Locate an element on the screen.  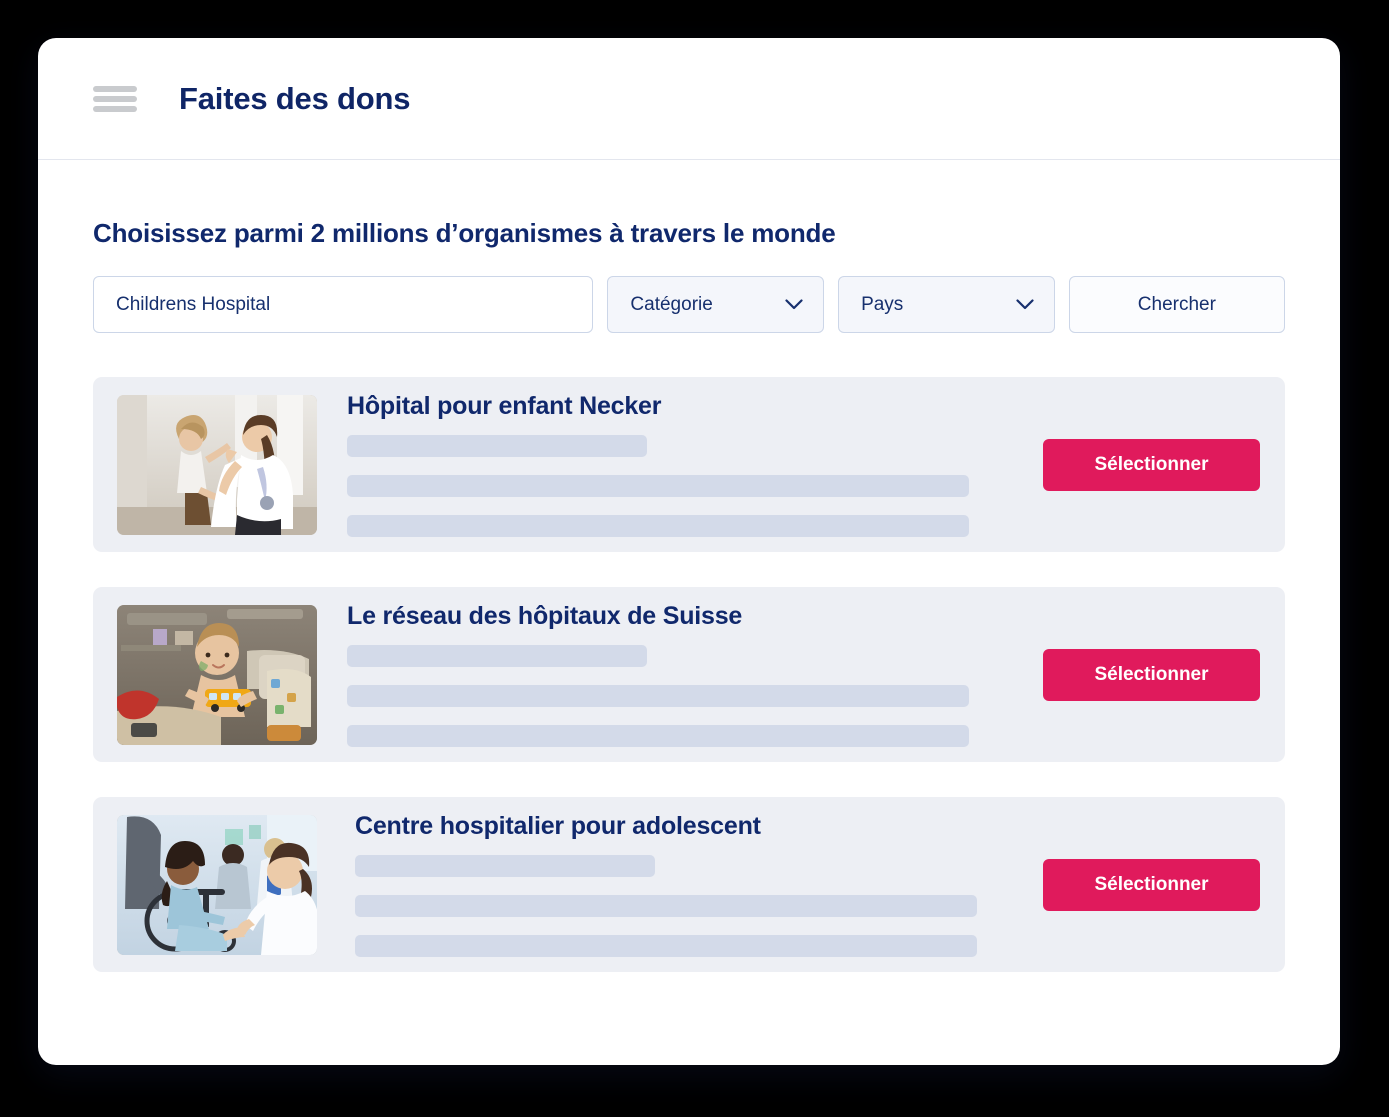
result-card: Hôpital pour enfant Necker Sélectionner is located at coordinates (689, 464).